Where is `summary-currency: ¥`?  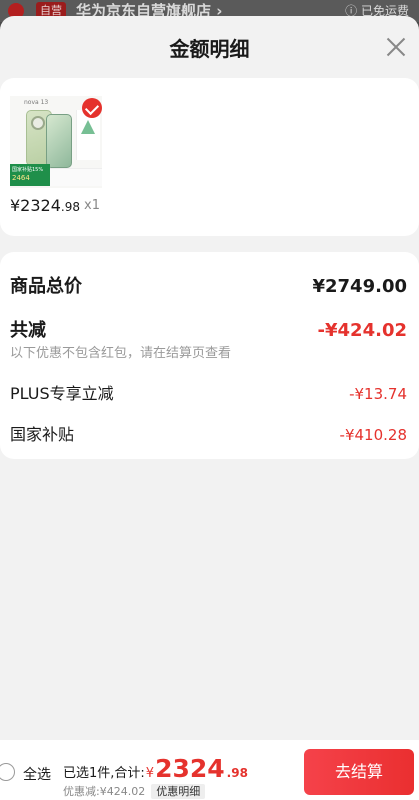
summary-currency: ¥ is located at coordinates (150, 773).